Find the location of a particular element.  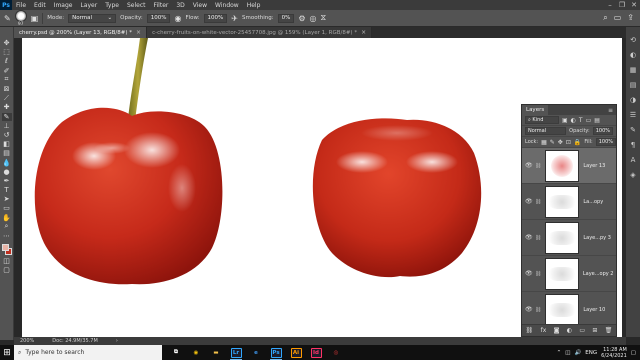

link-layers-icon: ⛓ is located at coordinates (530, 330).